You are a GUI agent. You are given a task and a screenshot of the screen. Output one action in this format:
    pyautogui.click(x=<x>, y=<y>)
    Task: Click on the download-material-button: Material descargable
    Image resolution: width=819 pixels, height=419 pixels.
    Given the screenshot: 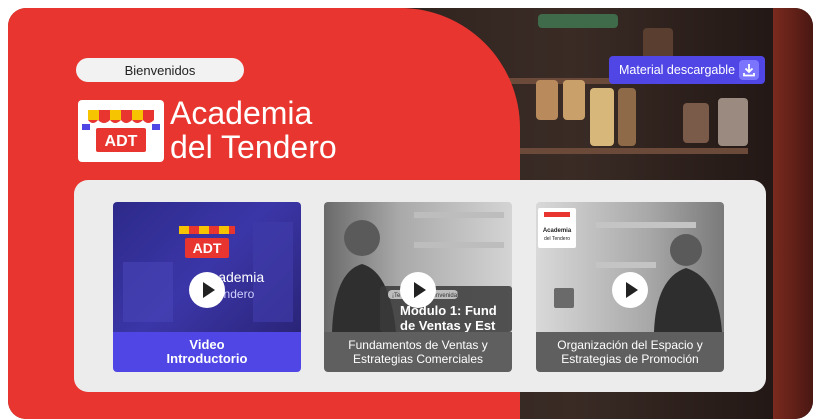 What is the action you would take?
    pyautogui.click(x=687, y=70)
    